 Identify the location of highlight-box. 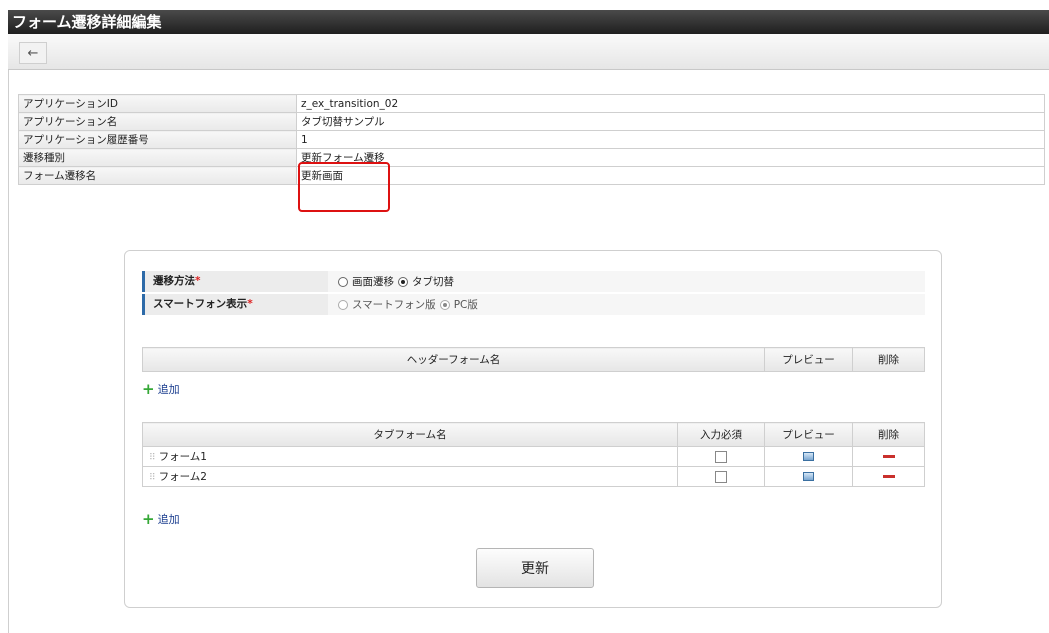
(344, 187).